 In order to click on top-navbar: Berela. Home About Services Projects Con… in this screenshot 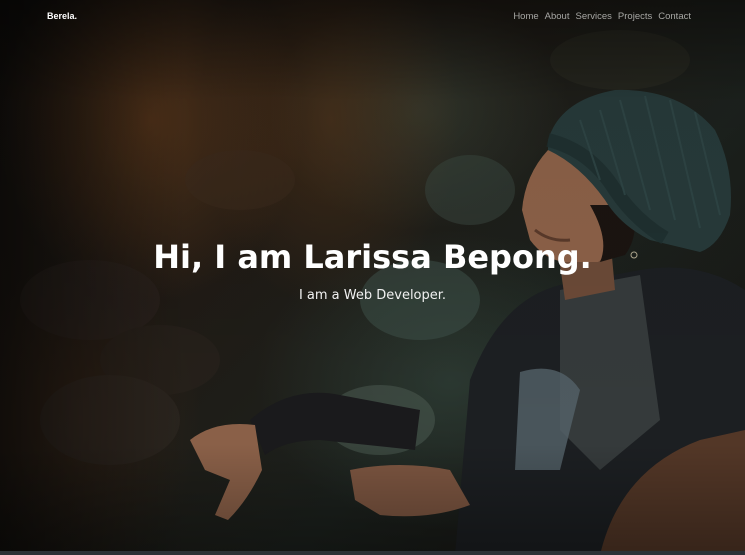, I will do `click(372, 17)`.